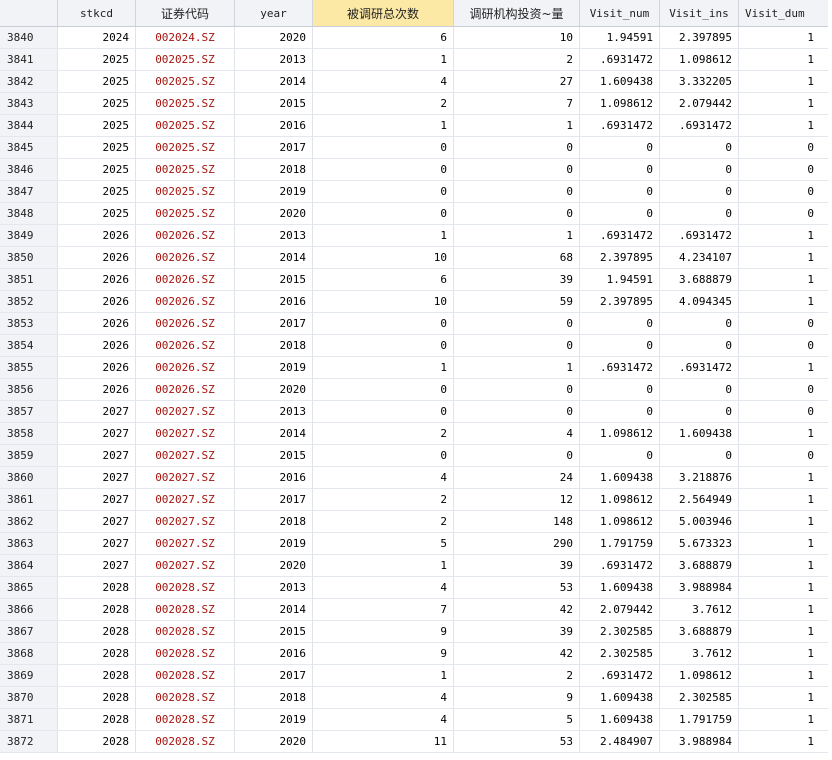 The height and width of the screenshot is (760, 832). I want to click on cell-ins: 2.079442, so click(699, 103).